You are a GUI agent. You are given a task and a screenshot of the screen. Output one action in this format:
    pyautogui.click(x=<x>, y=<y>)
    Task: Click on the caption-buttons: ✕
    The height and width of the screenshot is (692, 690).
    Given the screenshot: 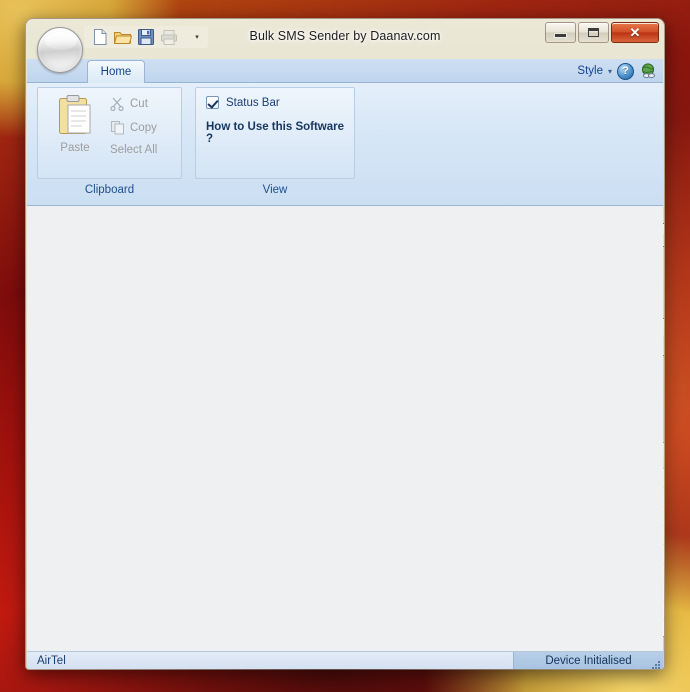 What is the action you would take?
    pyautogui.click(x=601, y=32)
    